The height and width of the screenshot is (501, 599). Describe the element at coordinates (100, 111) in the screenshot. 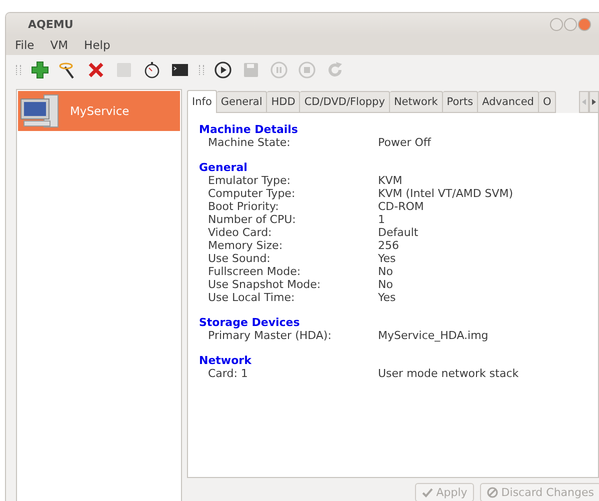

I see `vm-name: MyService` at that location.